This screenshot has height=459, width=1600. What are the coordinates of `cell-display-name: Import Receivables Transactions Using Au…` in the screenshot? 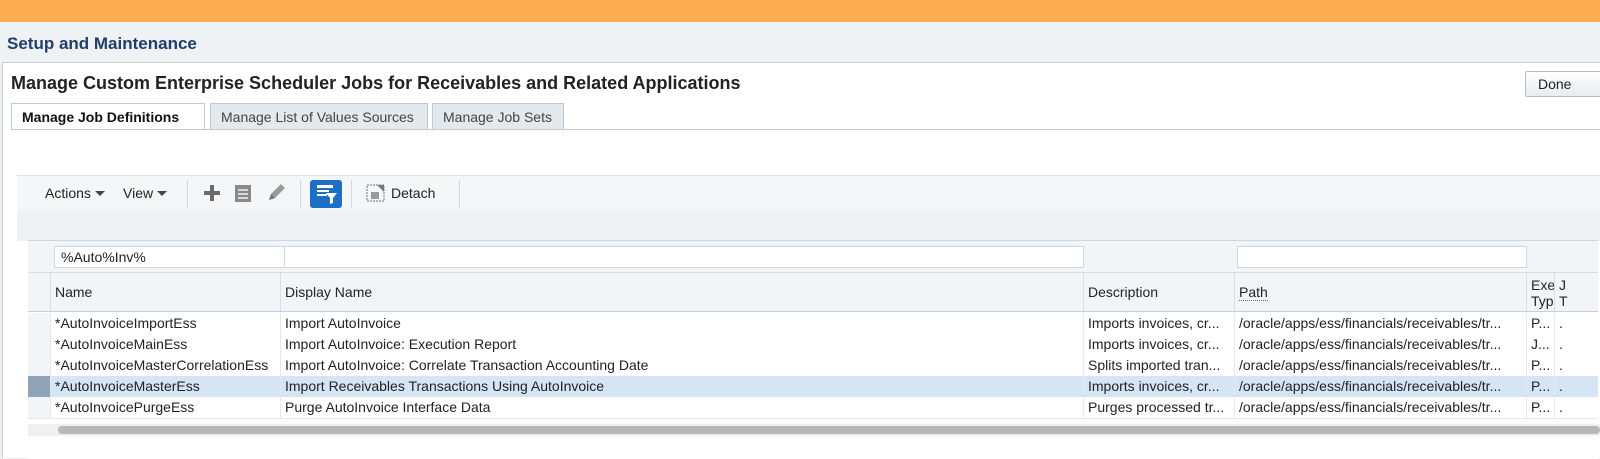 It's located at (681, 386).